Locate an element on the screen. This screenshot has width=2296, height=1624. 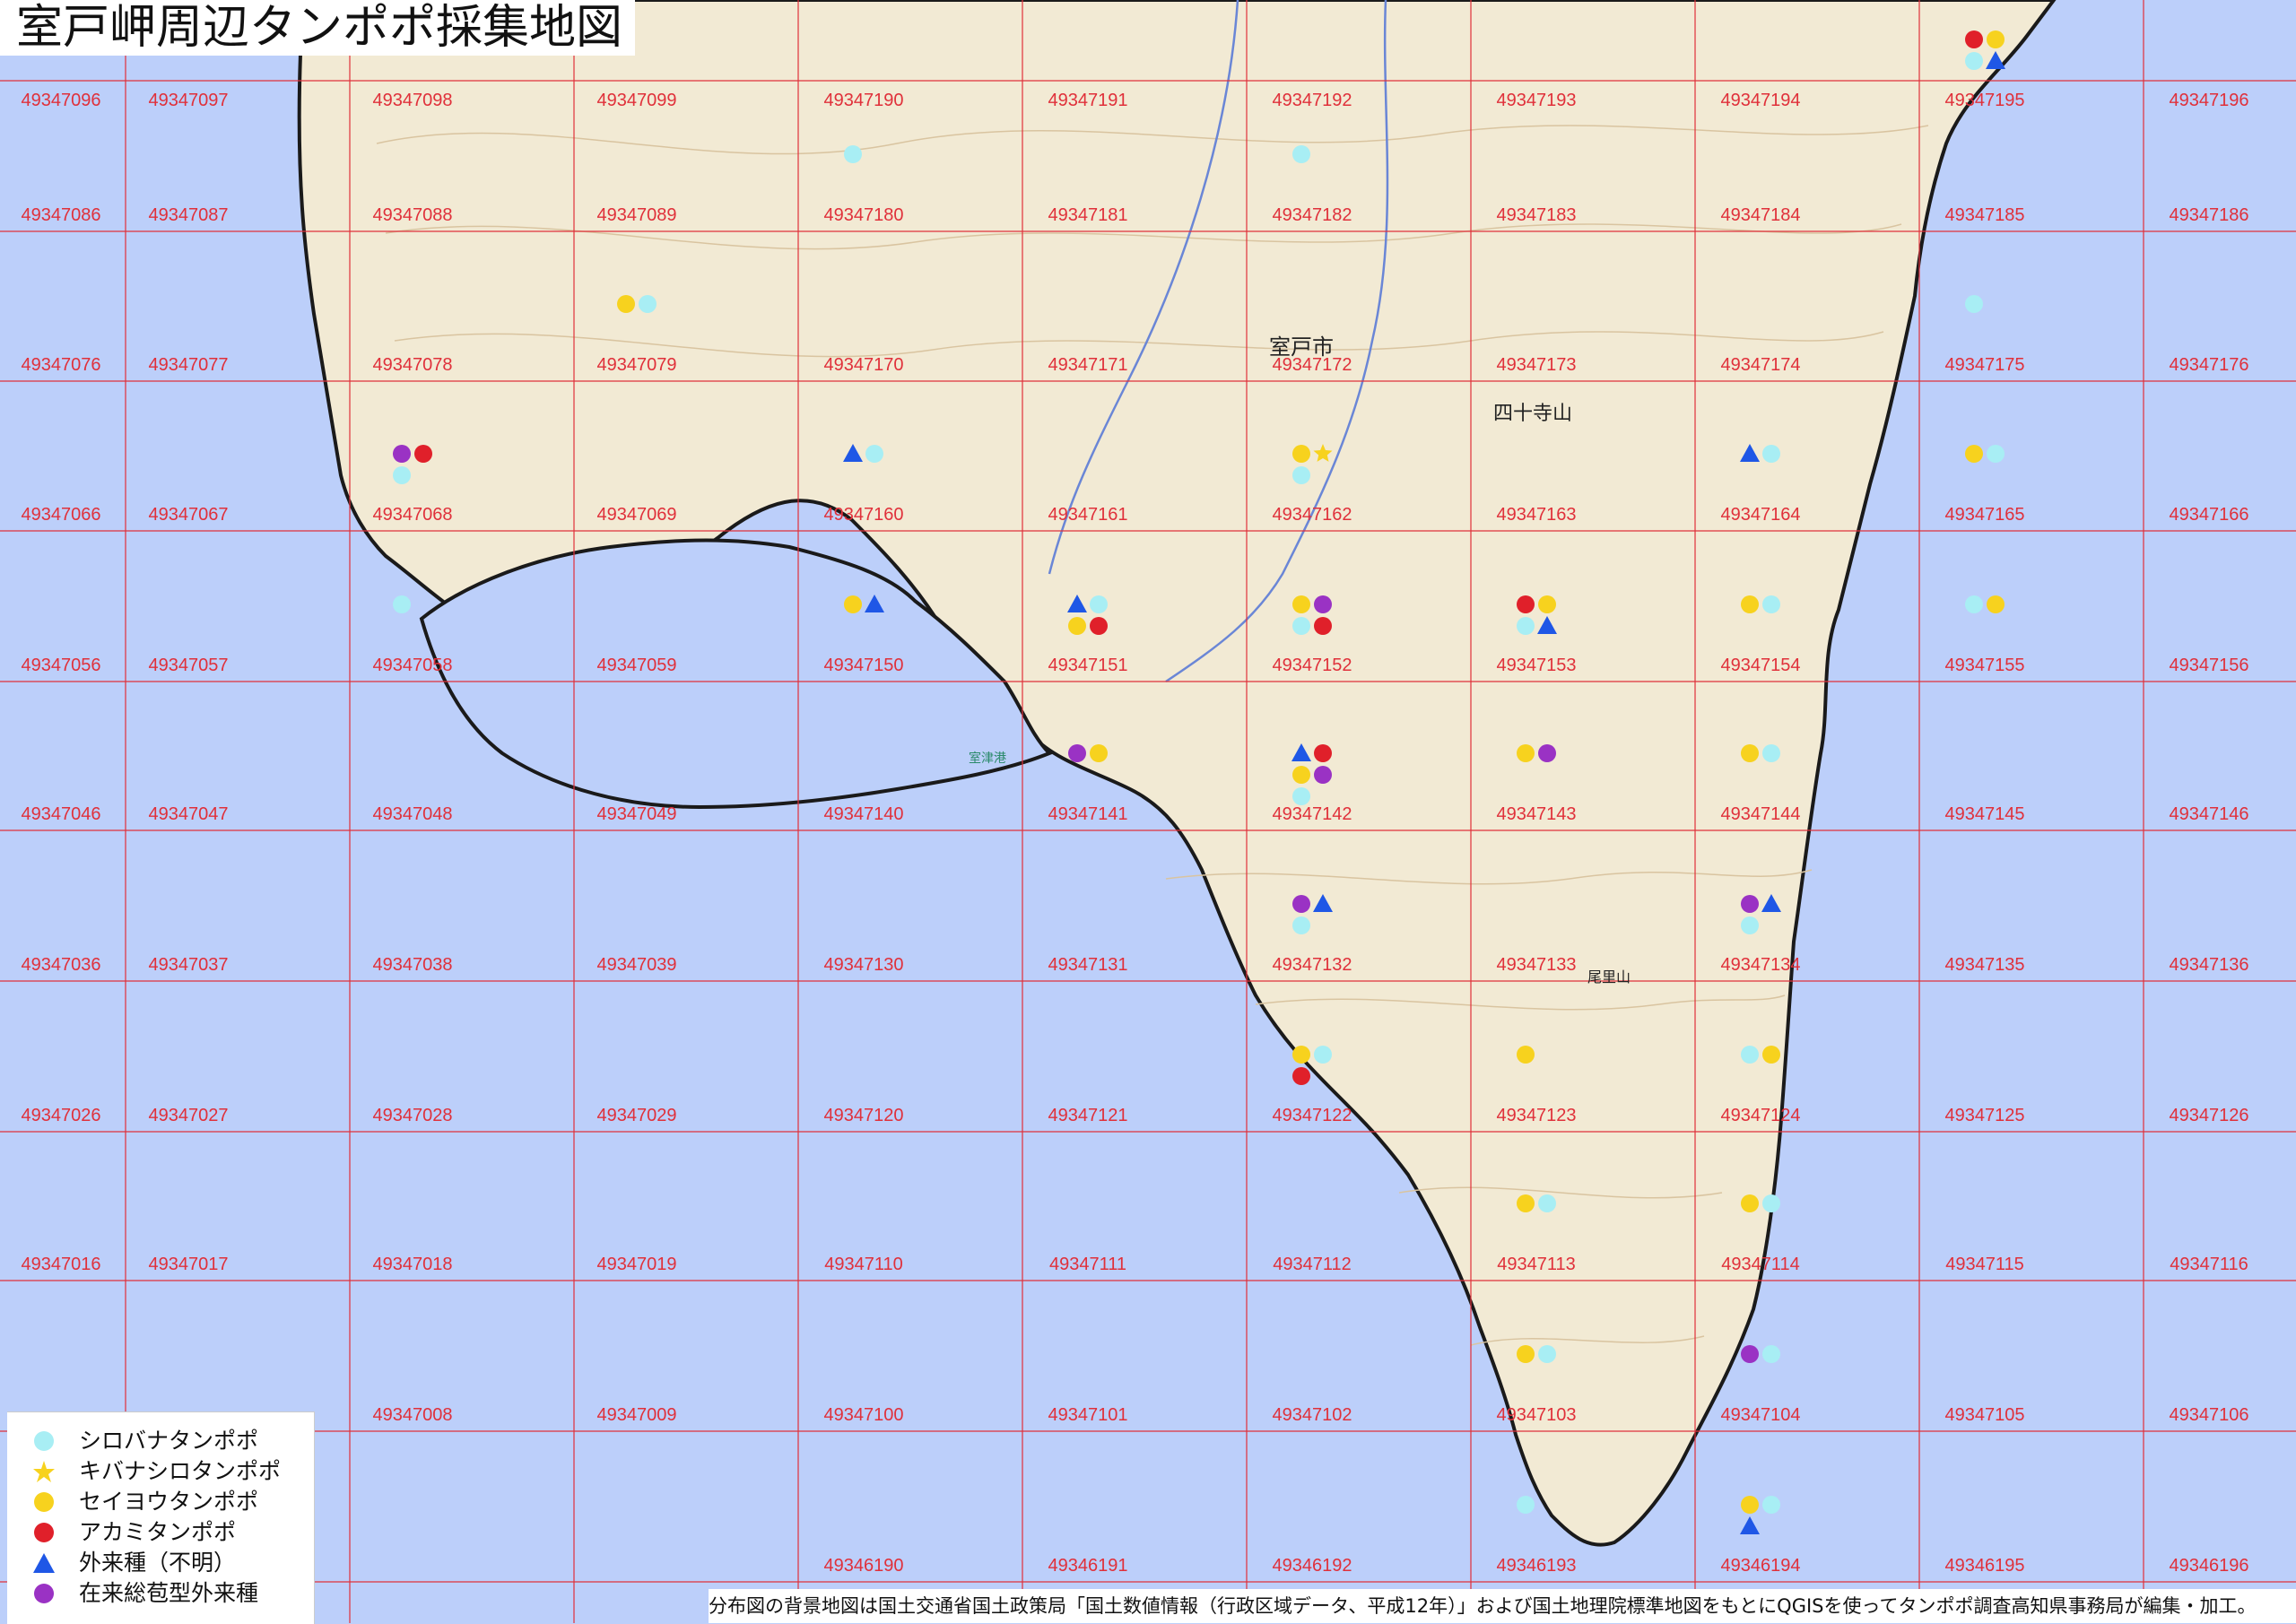
legend-label: アカミタンポポ is located at coordinates (158, 1532).